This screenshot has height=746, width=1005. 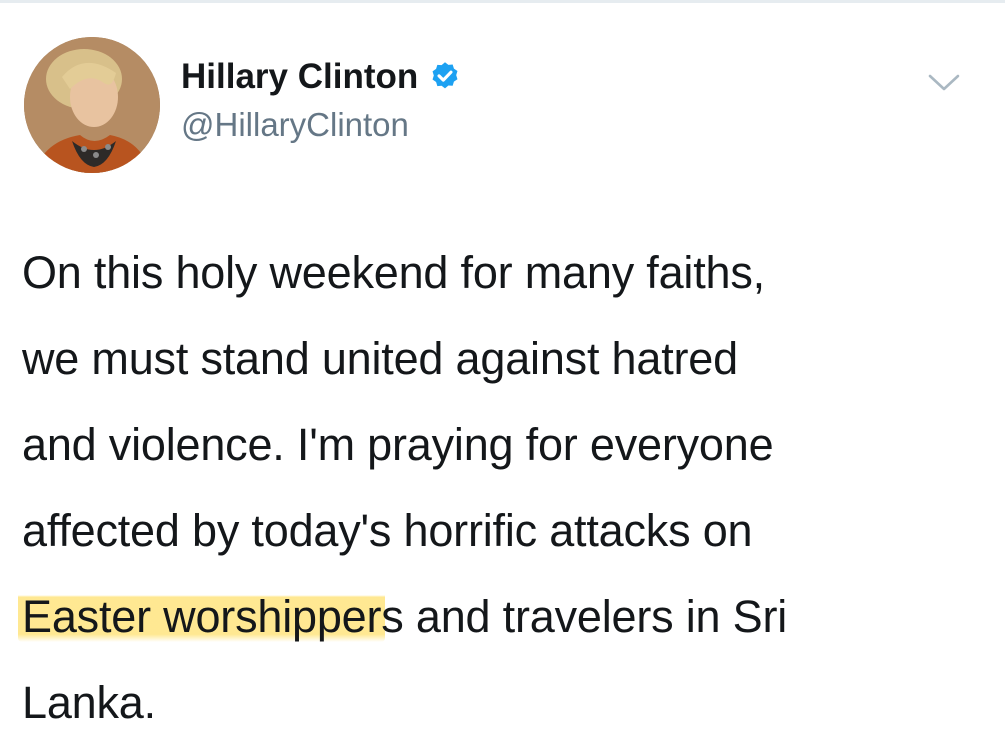 I want to click on tweet-line: Easter worshippers and travelers in Sri, so click(x=505, y=617).